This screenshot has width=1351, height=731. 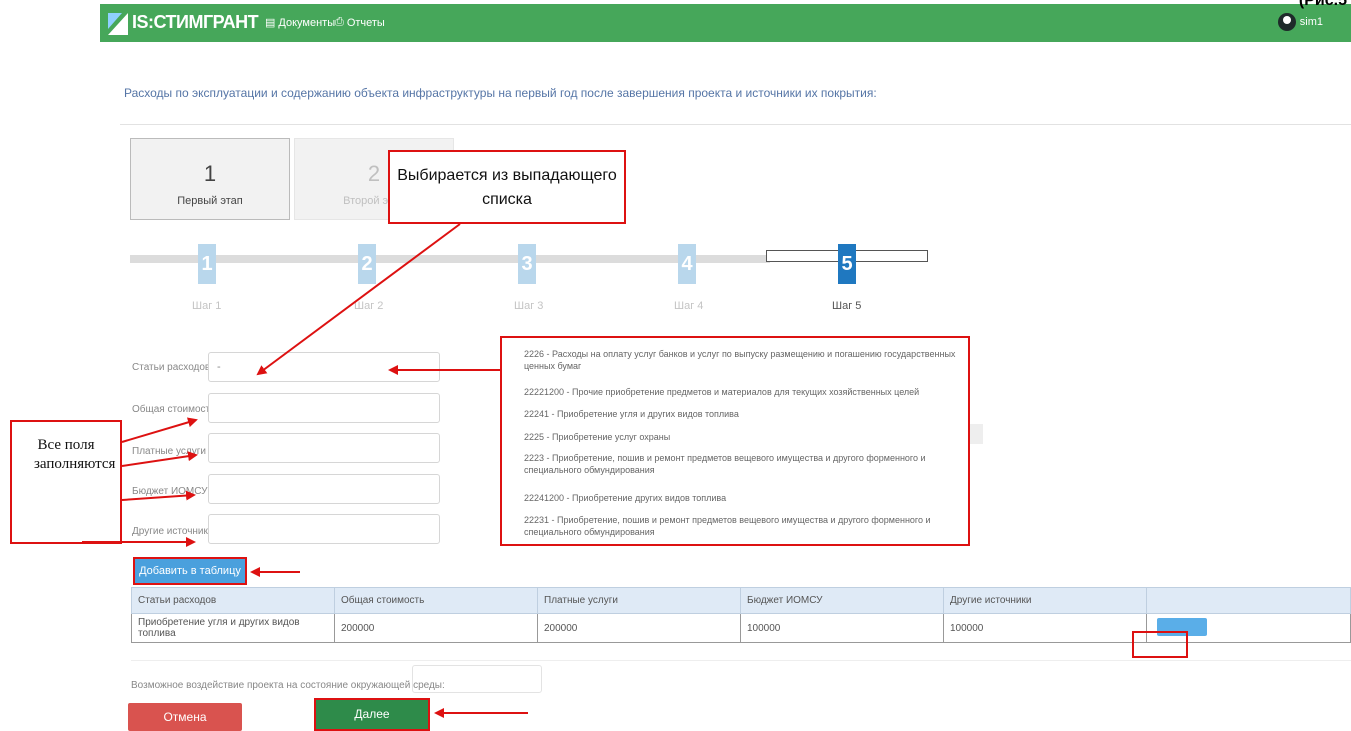 What do you see at coordinates (207, 264) in the screenshot?
I see `wizard-step-1: 1` at bounding box center [207, 264].